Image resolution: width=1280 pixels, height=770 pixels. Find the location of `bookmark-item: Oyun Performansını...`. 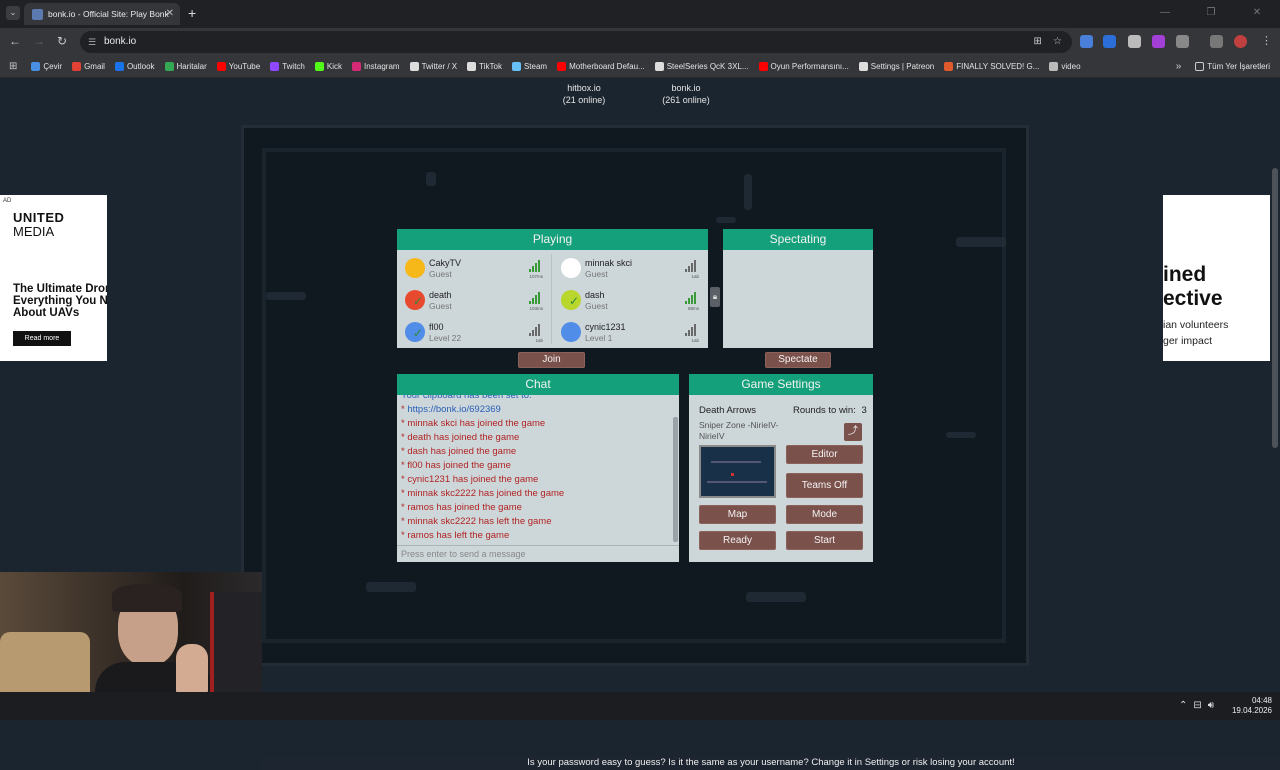

bookmark-item: Oyun Performansını... is located at coordinates (803, 66).